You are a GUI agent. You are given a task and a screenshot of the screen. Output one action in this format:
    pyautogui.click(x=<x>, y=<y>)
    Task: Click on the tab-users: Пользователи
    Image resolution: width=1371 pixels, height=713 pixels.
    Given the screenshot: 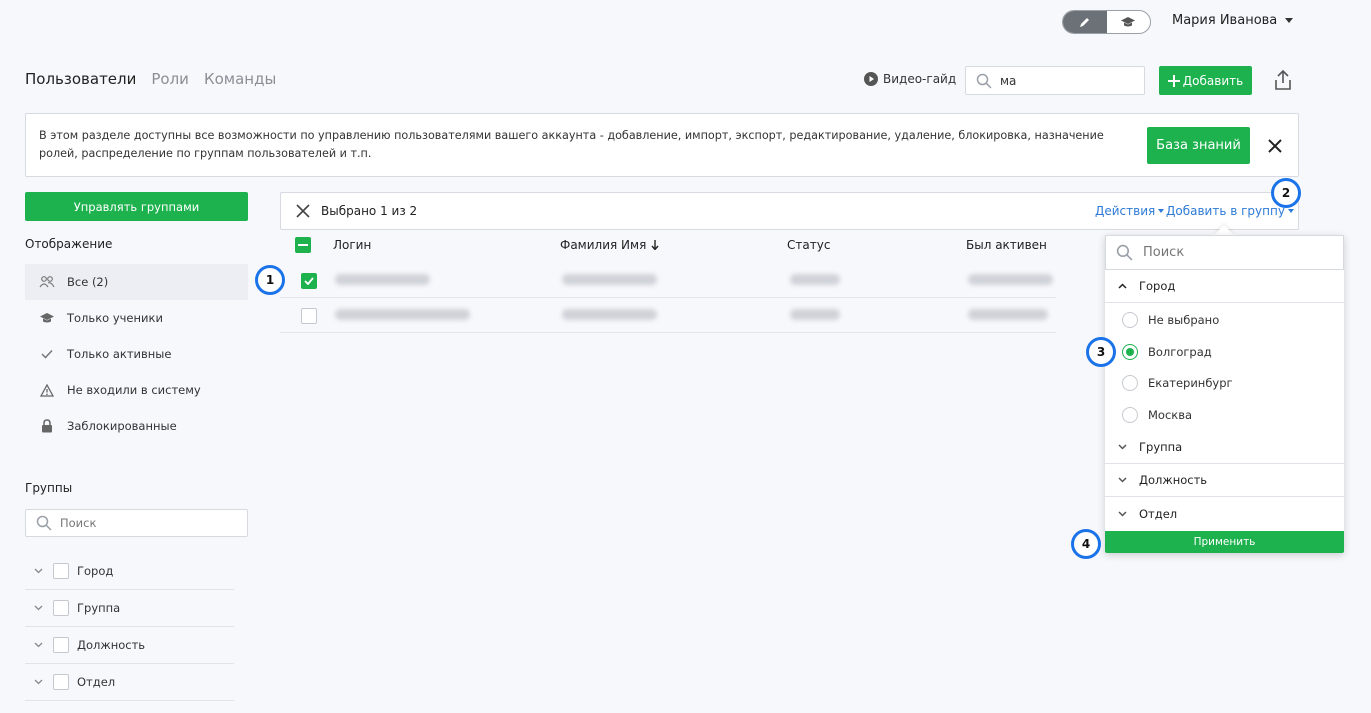 What is the action you would take?
    pyautogui.click(x=80, y=79)
    